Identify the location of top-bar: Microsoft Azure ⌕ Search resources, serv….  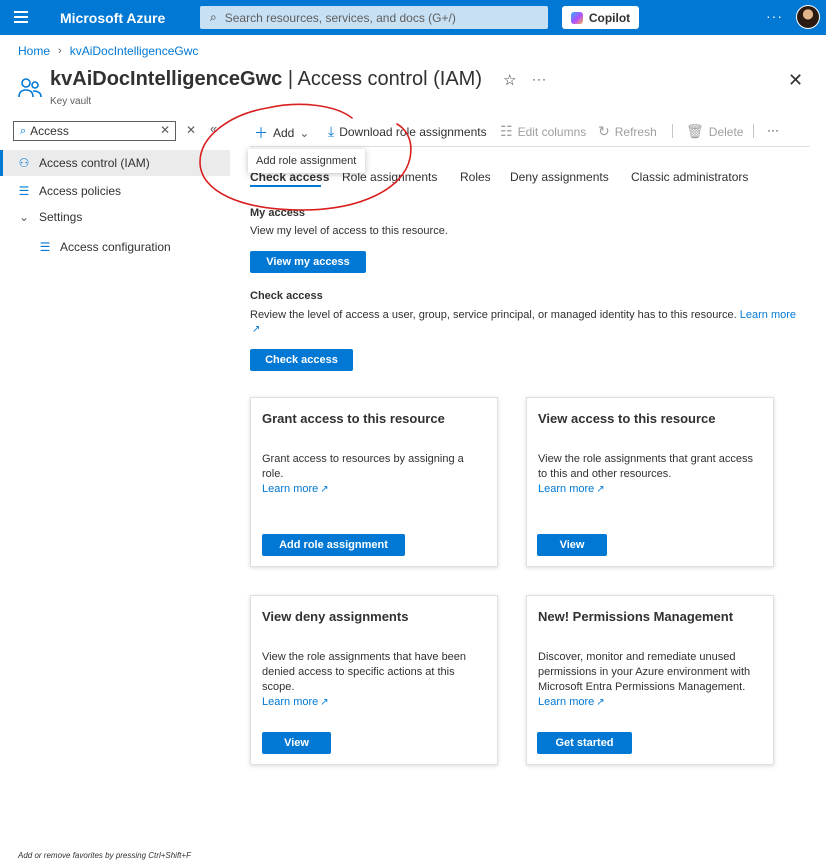
(413, 17).